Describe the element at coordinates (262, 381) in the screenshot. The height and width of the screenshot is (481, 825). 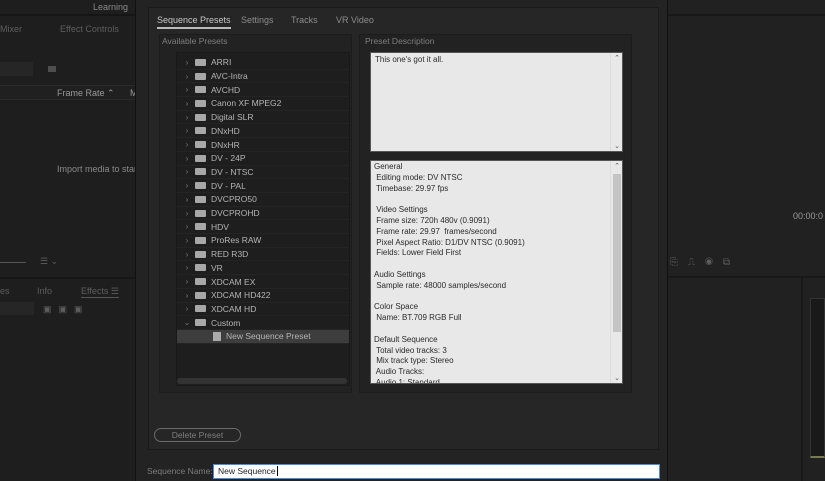
I see `tree-horizontal-scrollbar` at that location.